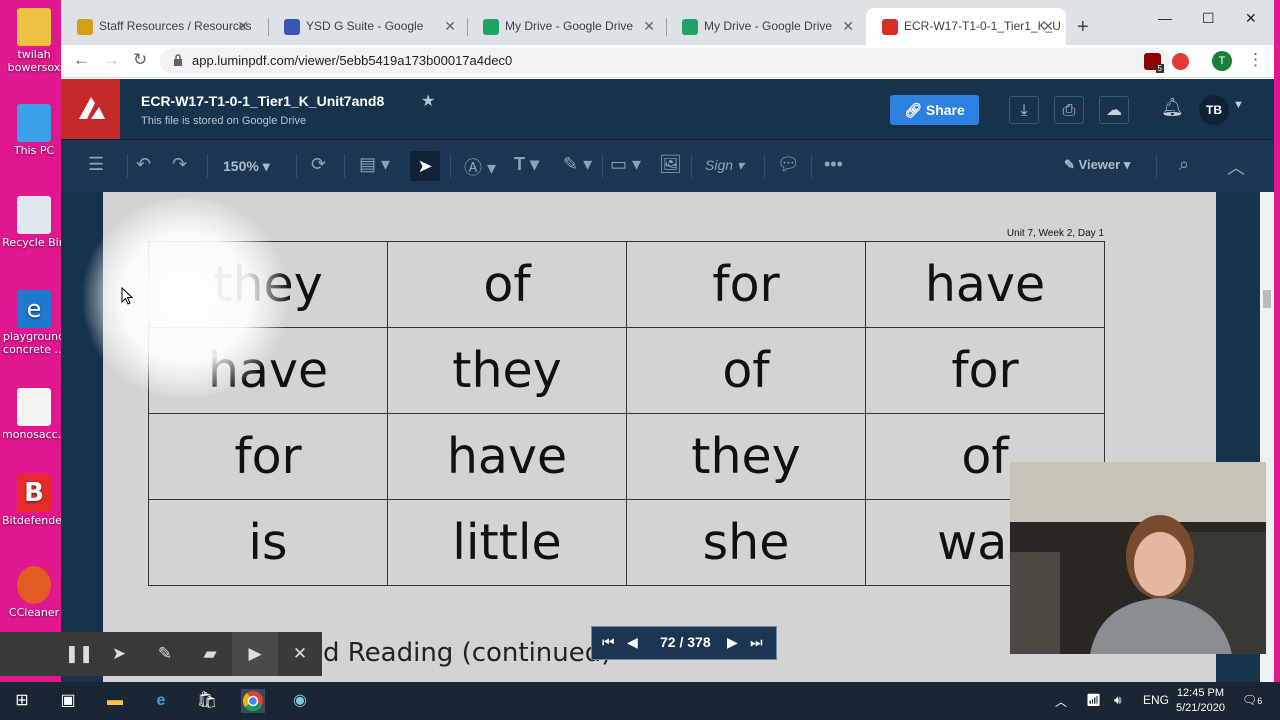 The width and height of the screenshot is (1280, 720). What do you see at coordinates (119, 654) in the screenshot?
I see `pointer-icon: ➤` at bounding box center [119, 654].